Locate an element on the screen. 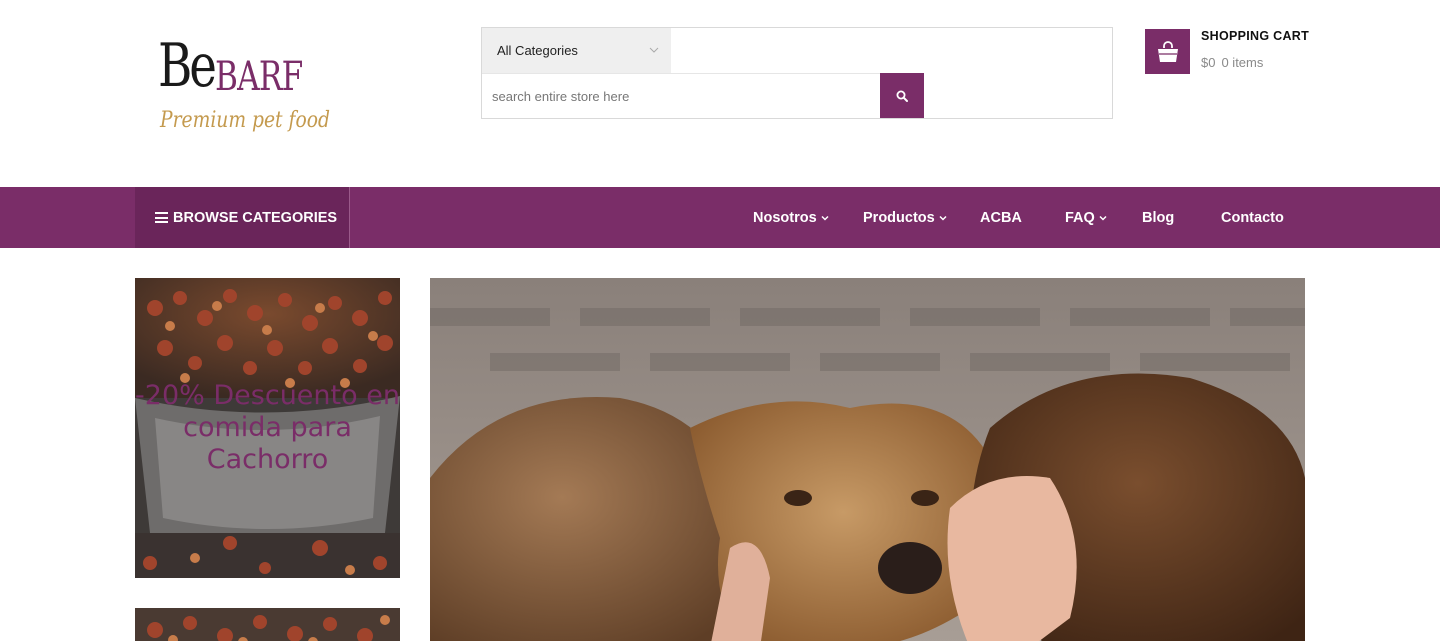 Image resolution: width=1440 pixels, height=641 pixels. dog-food-image is located at coordinates (267, 624).